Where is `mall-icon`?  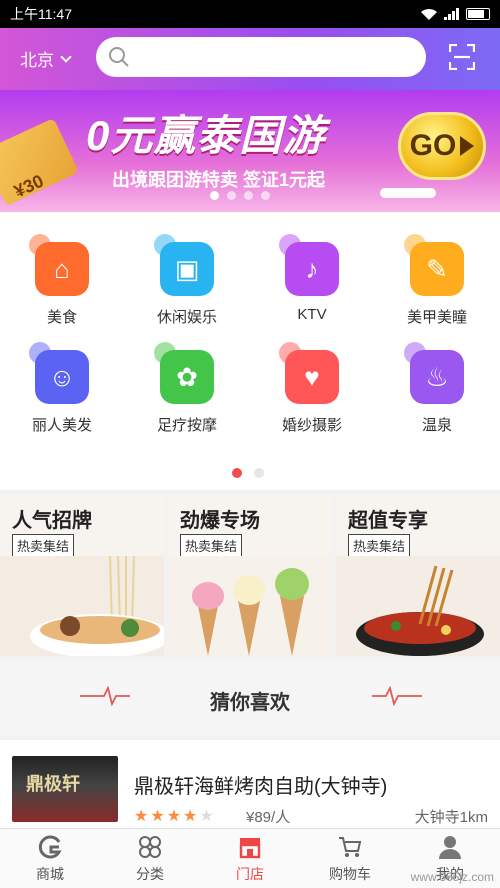 mall-icon is located at coordinates (50, 846).